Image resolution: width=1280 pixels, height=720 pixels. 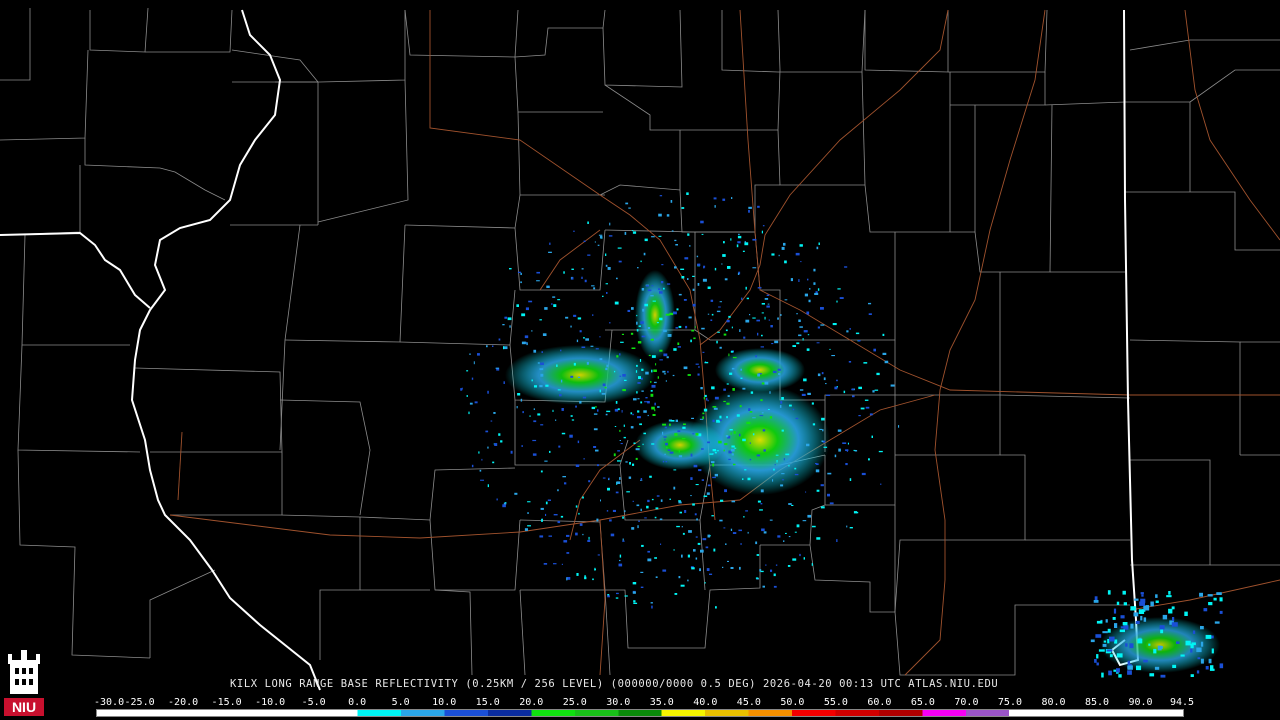 I want to click on colorbar-tick-label: 40.0, so click(x=705, y=702).